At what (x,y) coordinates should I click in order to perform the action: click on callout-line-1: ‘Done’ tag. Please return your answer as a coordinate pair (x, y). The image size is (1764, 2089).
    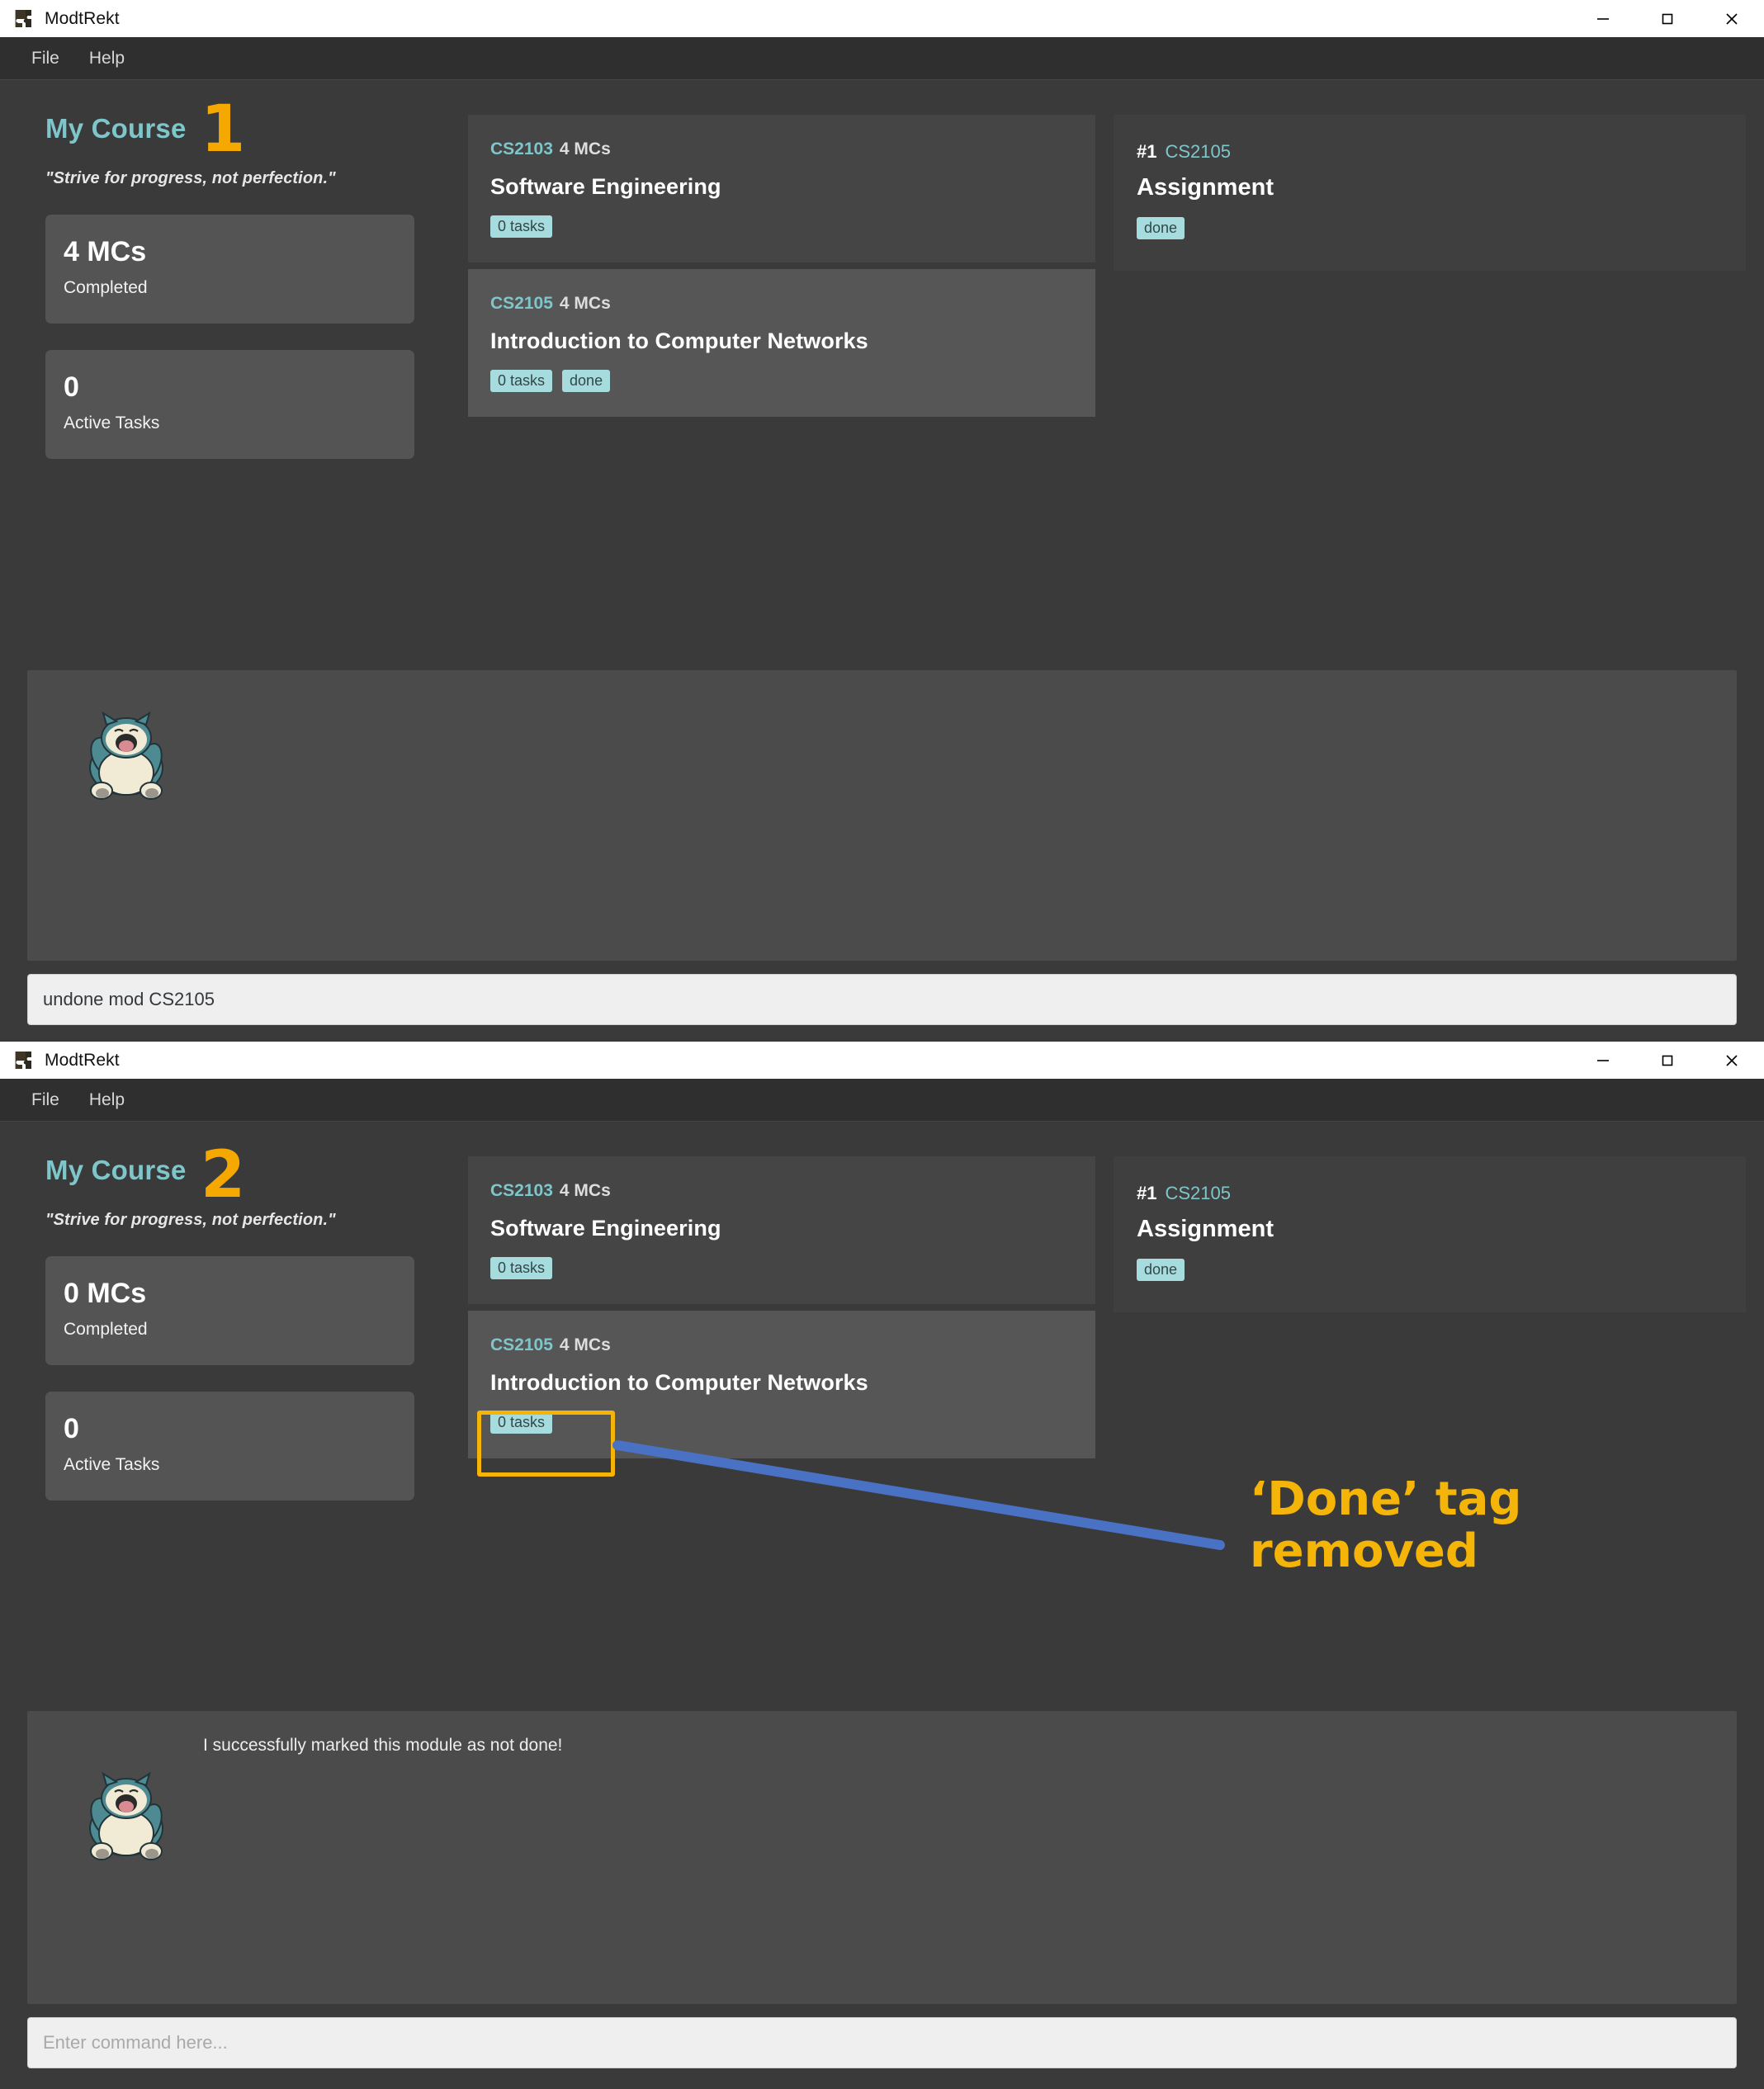
    Looking at the image, I should click on (1386, 1499).